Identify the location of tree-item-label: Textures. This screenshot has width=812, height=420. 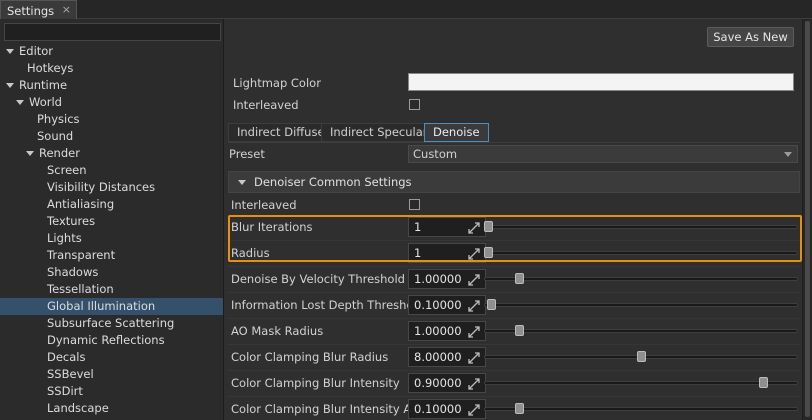
(71, 221).